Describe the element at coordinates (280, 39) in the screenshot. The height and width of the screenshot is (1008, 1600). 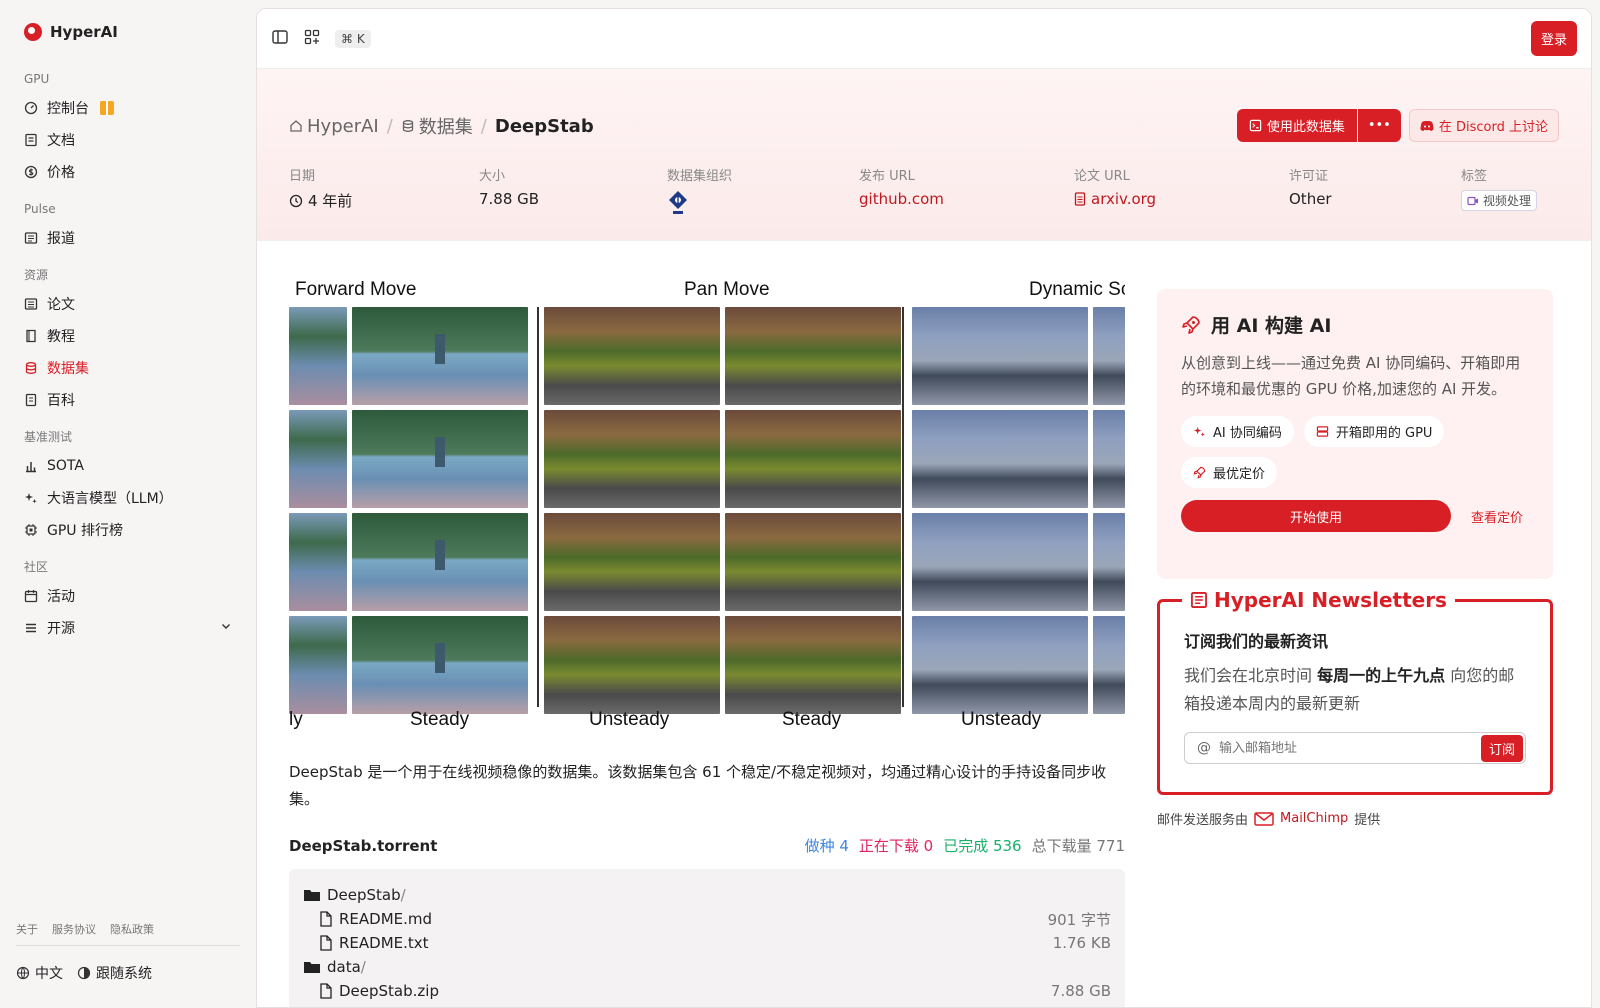
I see `sidebar-toggle-icon` at that location.